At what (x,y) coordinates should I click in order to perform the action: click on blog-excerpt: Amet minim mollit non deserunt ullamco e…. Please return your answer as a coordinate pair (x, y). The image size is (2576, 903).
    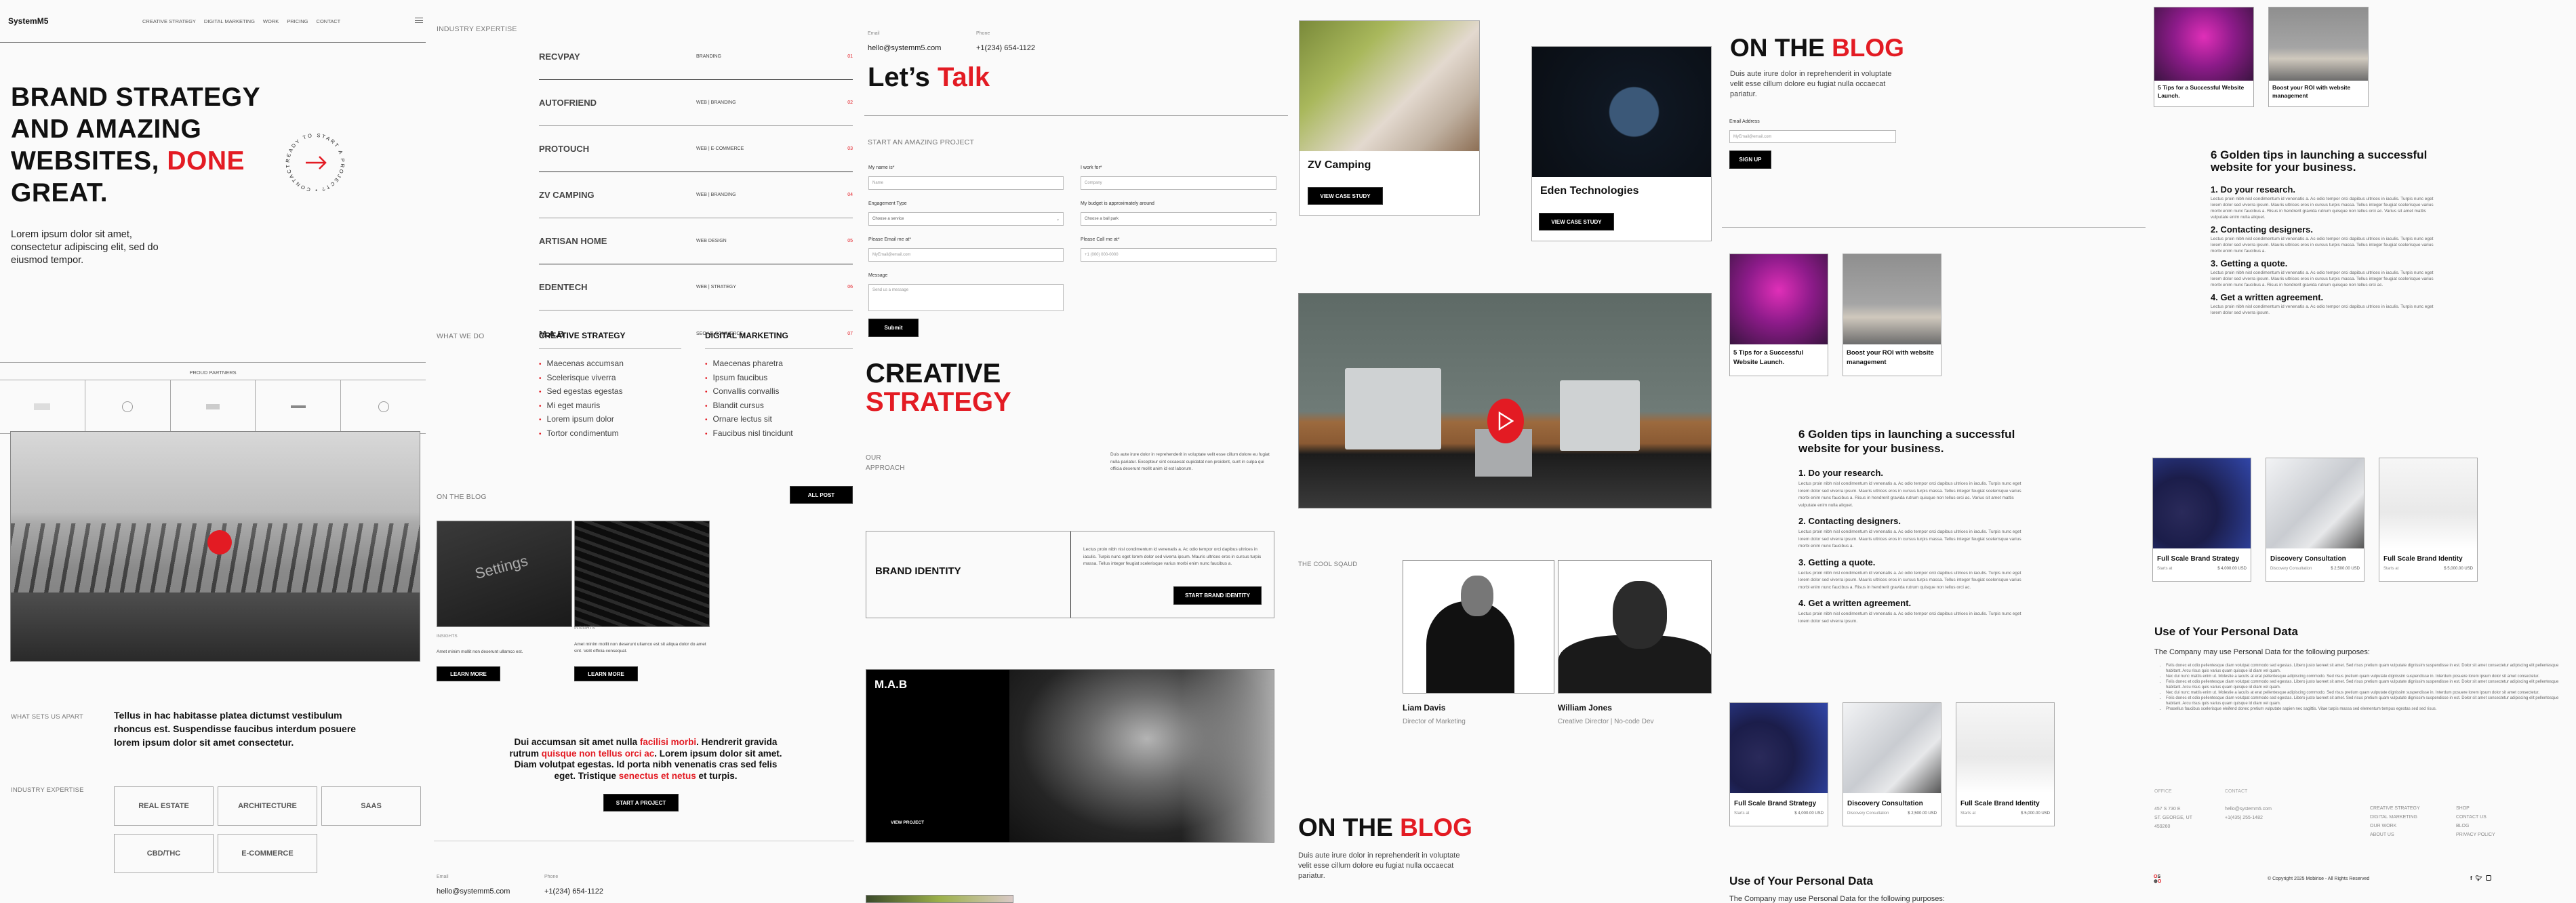
    Looking at the image, I should click on (480, 651).